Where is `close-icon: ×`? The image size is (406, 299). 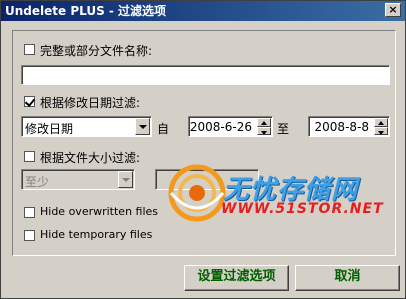
close-icon: × is located at coordinates (393, 9).